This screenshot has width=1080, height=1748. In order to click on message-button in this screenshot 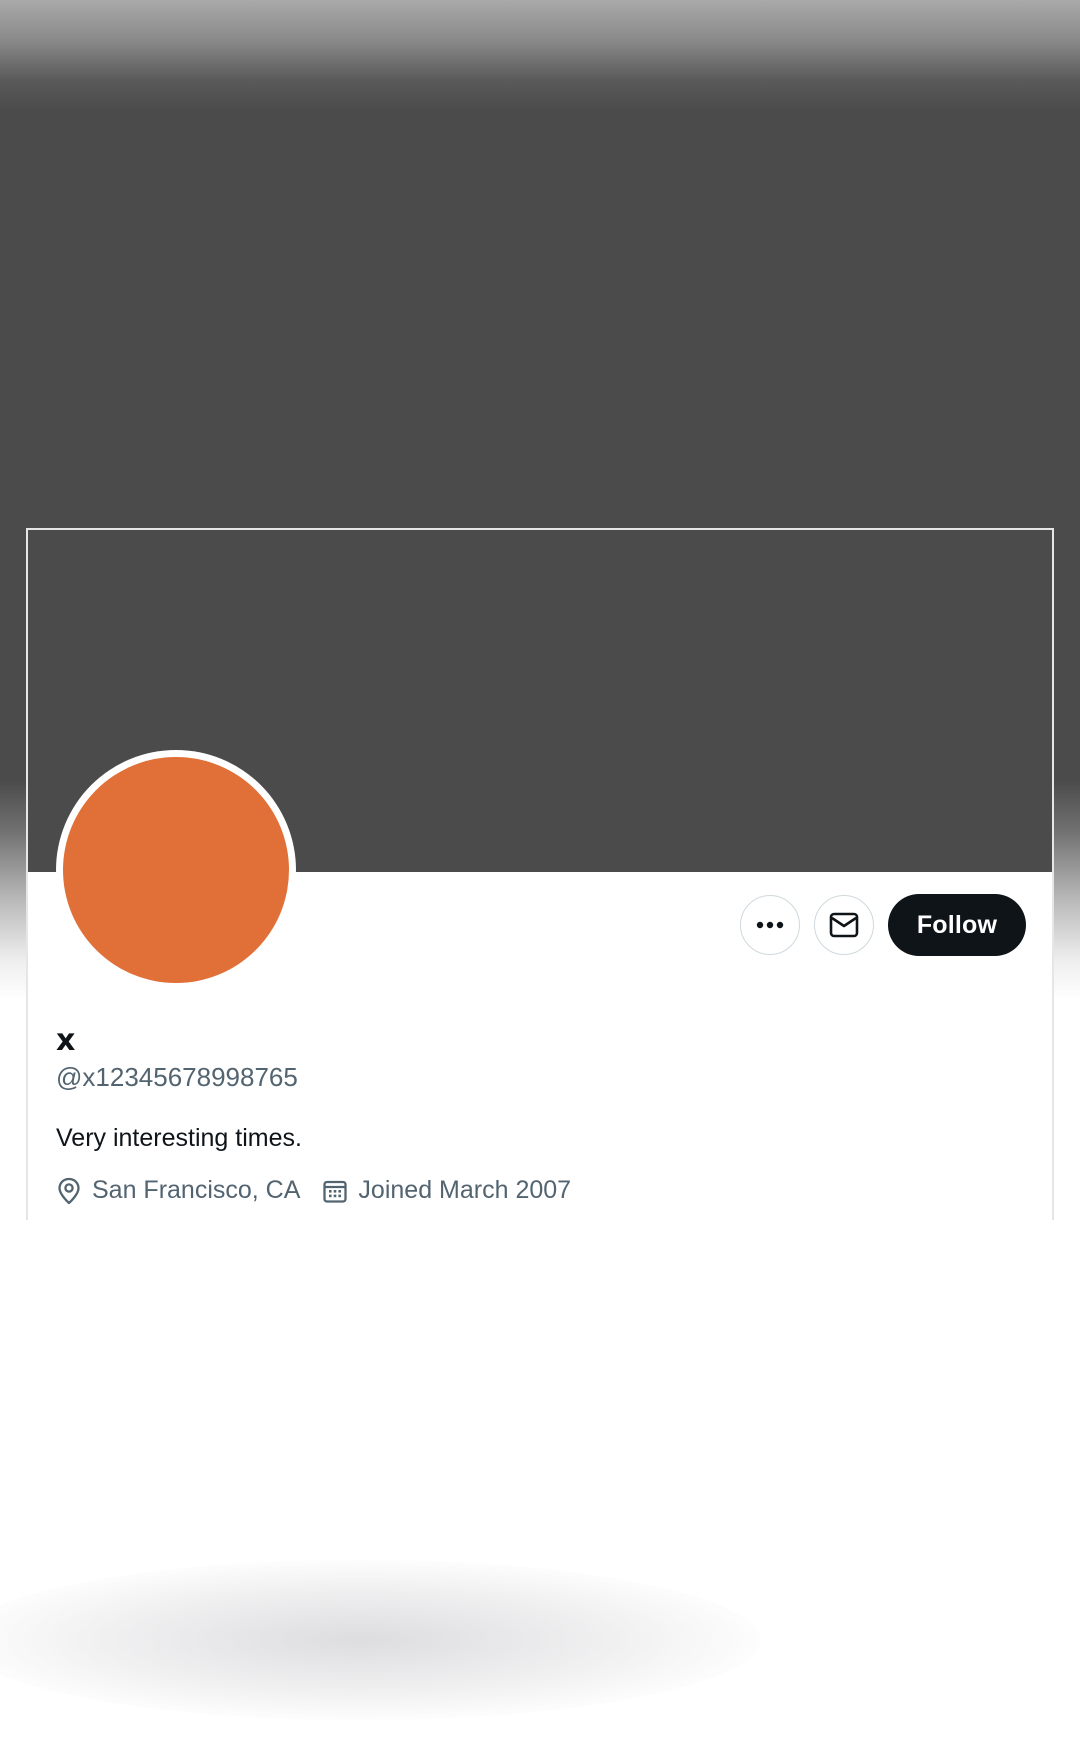, I will do `click(844, 925)`.